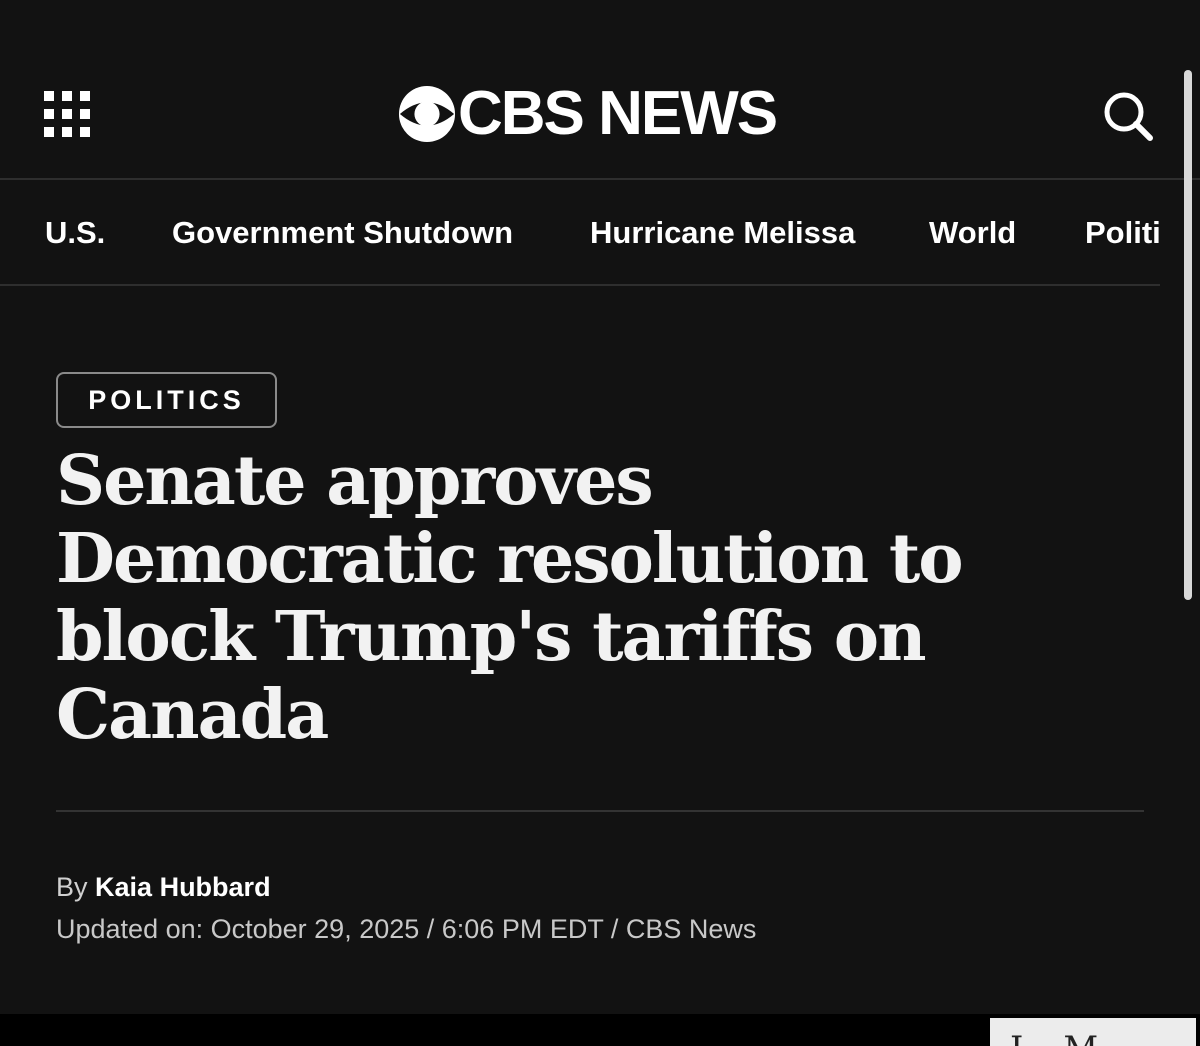 The height and width of the screenshot is (1046, 1200). Describe the element at coordinates (183, 887) in the screenshot. I see `author-link: Kaia Hubbard` at that location.